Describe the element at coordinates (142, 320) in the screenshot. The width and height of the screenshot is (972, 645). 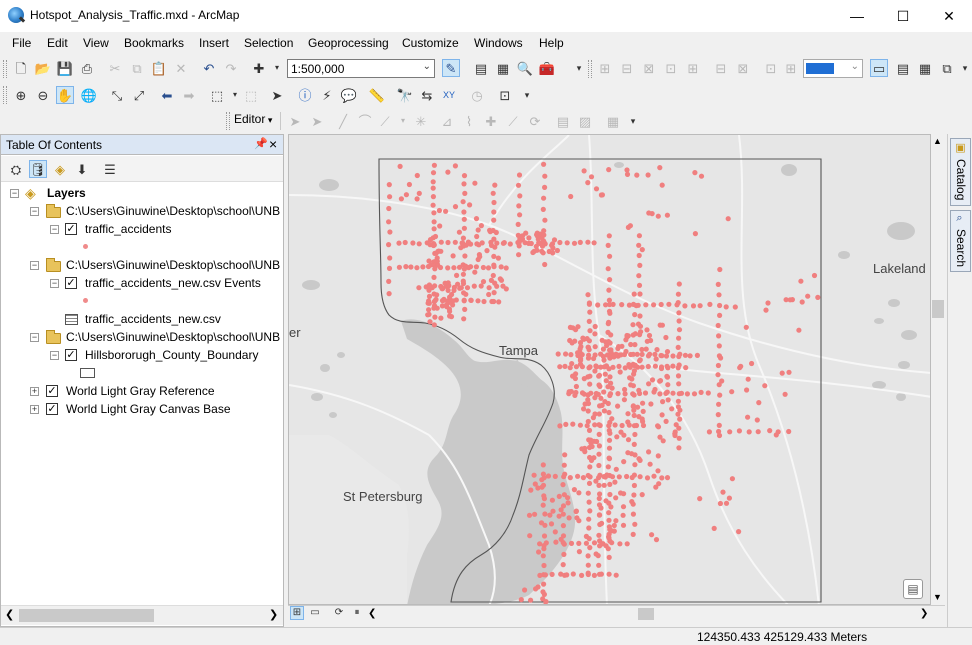
I see `tree-item-table: traffic_accidents_new.csv` at that location.